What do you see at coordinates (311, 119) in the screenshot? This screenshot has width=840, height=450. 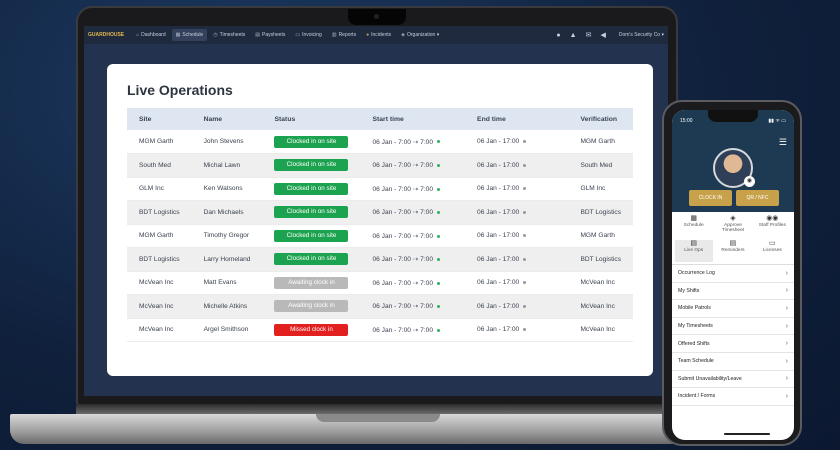 I see `column-header-status: Status` at bounding box center [311, 119].